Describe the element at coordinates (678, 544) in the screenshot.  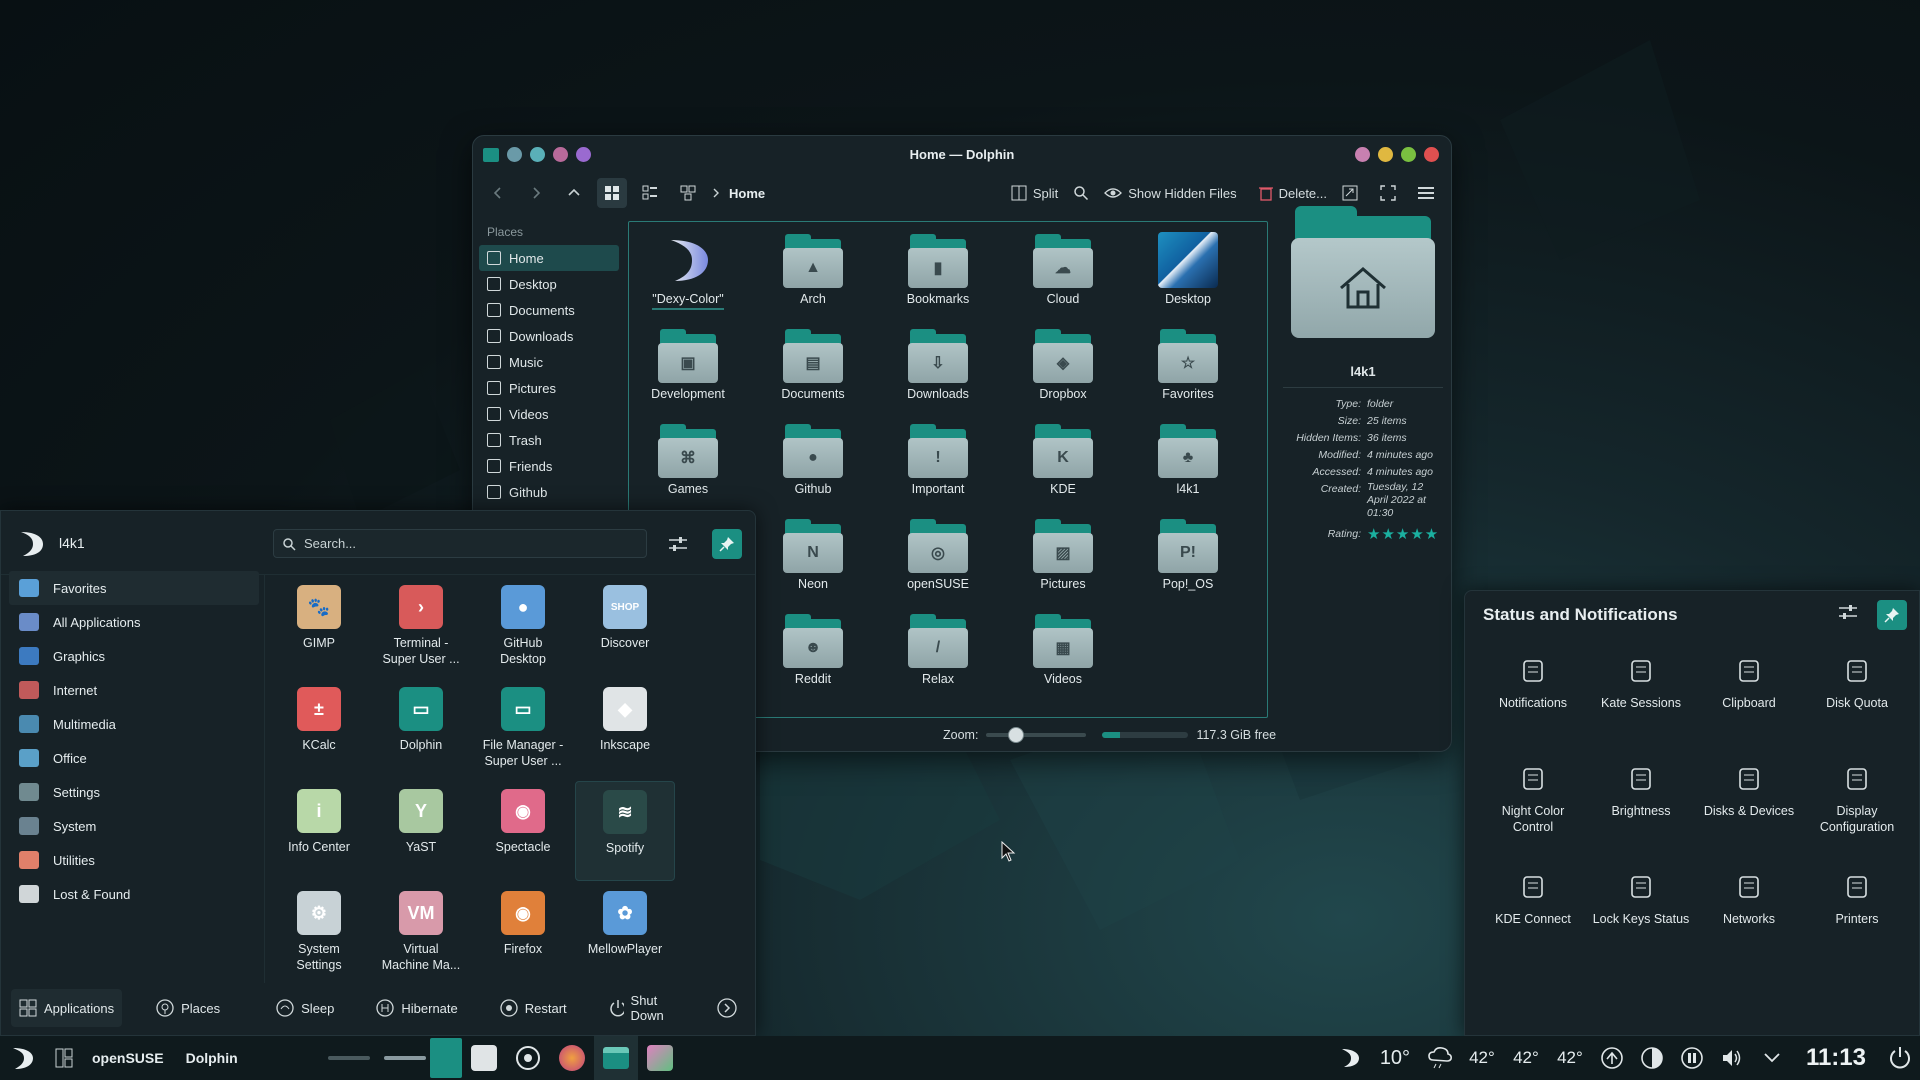
I see `configure-button` at that location.